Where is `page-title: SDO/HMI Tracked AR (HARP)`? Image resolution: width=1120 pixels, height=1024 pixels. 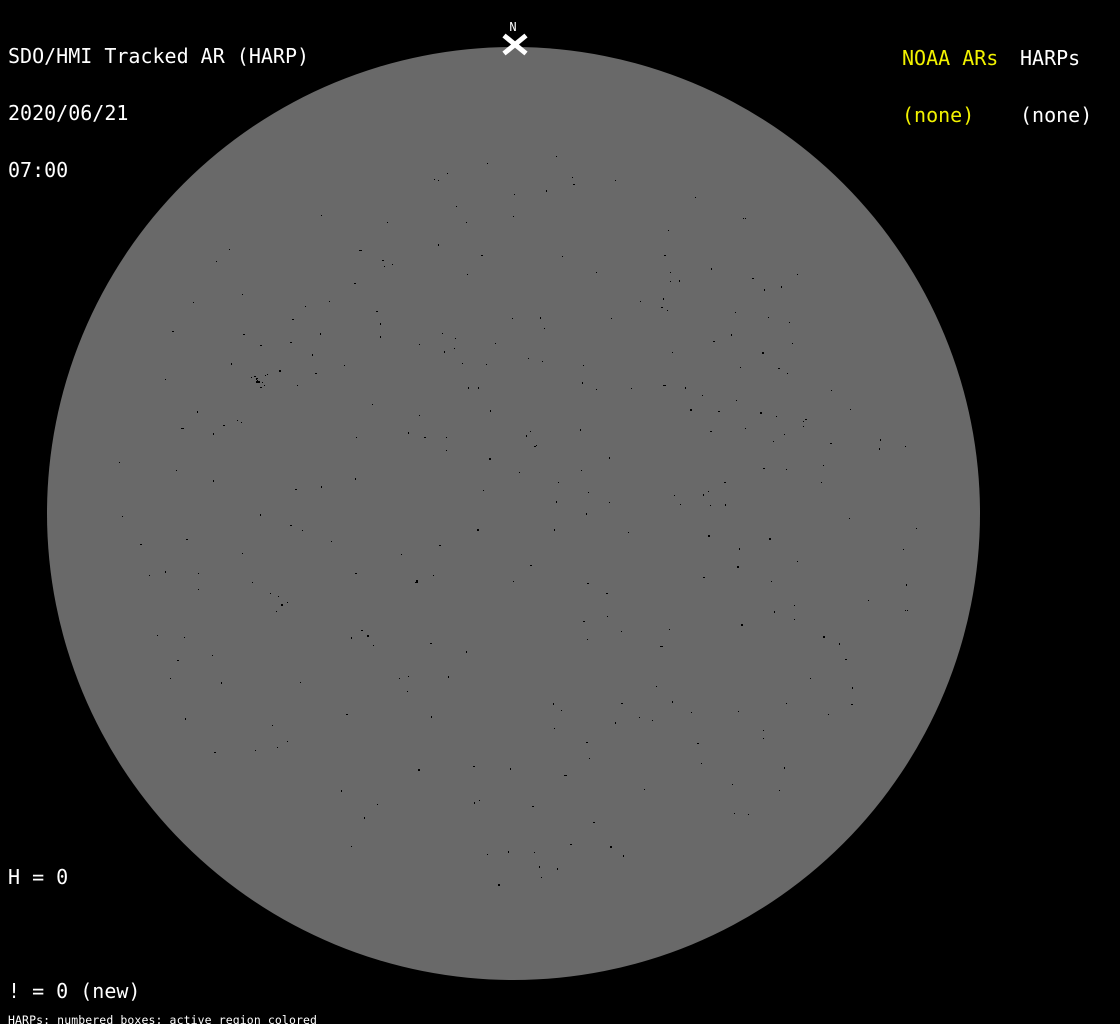 page-title: SDO/HMI Tracked AR (HARP) is located at coordinates (159, 56).